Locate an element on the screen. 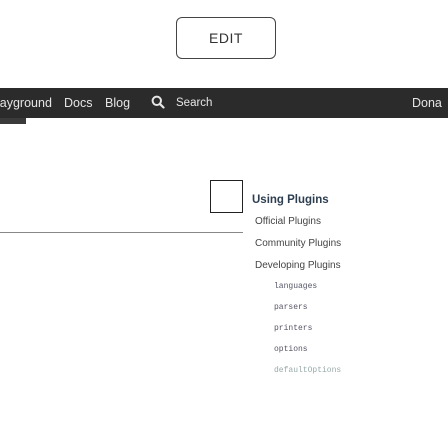  toc-sublink-printers: printers is located at coordinates (307, 328).